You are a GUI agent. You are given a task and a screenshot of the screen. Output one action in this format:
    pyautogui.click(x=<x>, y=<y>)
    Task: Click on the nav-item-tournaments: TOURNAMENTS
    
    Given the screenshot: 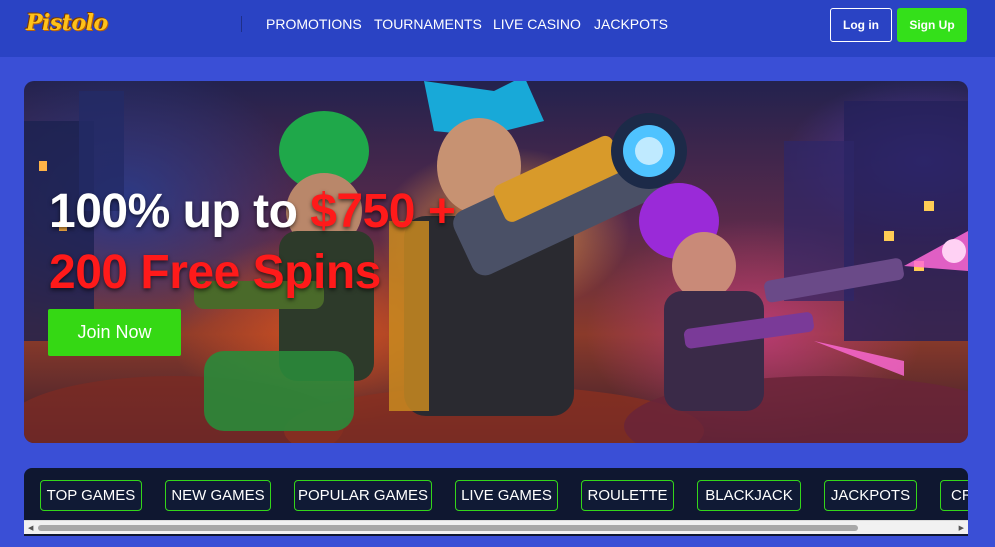 What is the action you would take?
    pyautogui.click(x=428, y=24)
    